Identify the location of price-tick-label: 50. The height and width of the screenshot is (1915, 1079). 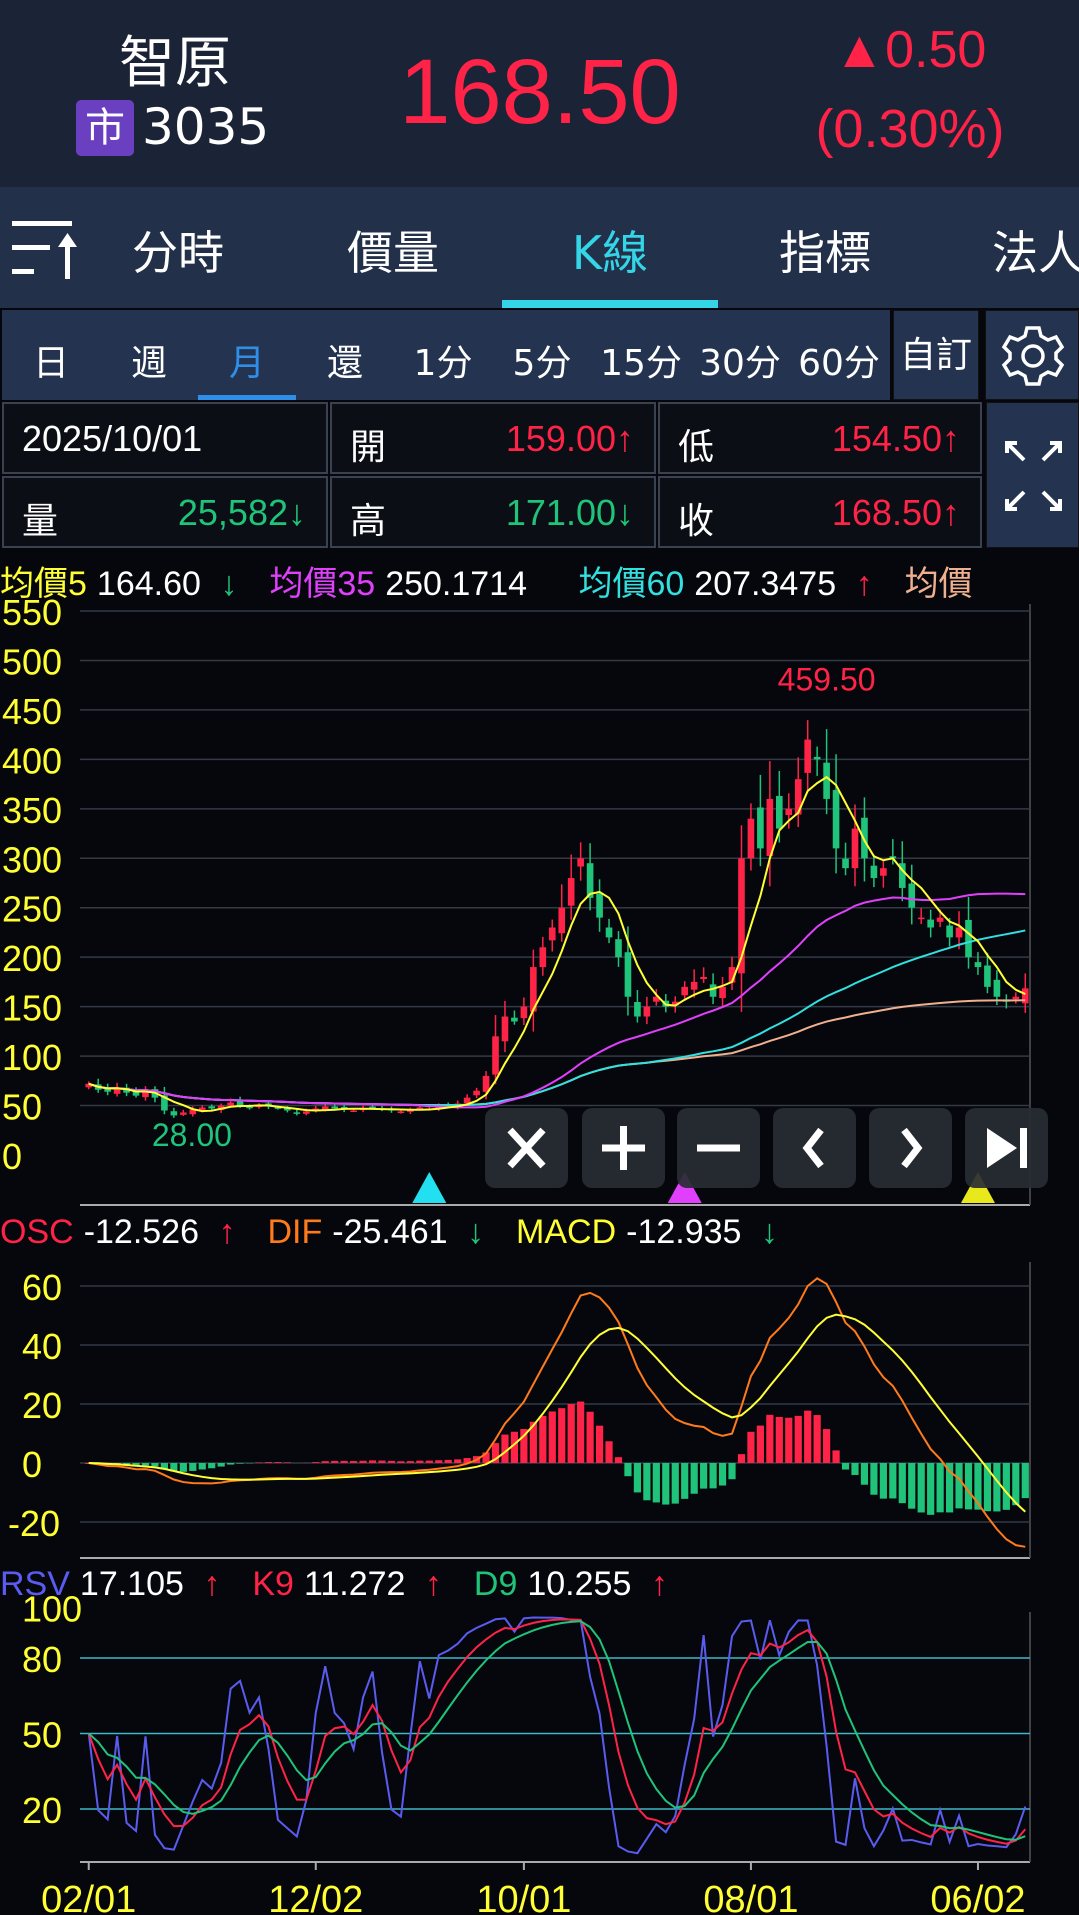
(22, 1107).